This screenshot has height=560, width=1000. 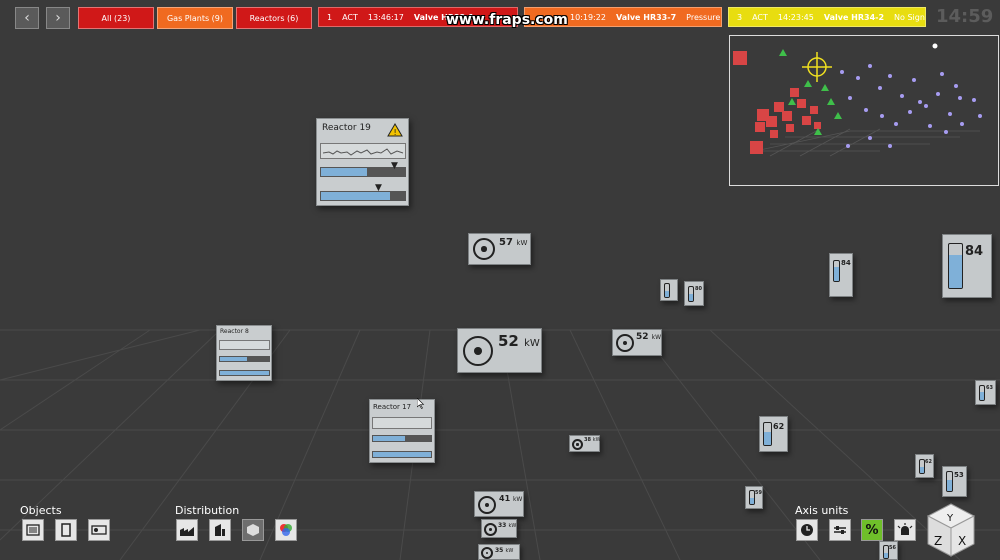 I want to click on axis-percent-button: %, so click(x=872, y=530).